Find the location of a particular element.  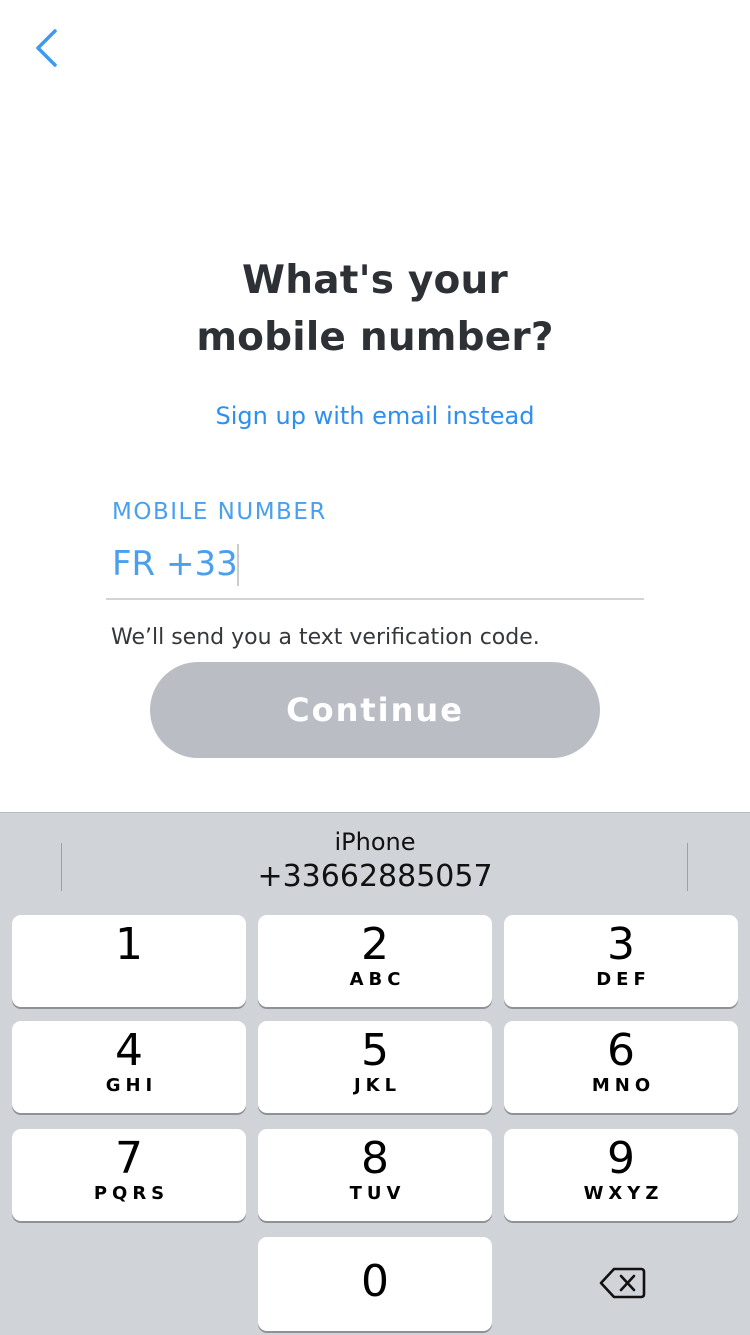

key-6: 6 MNO is located at coordinates (621, 1067).